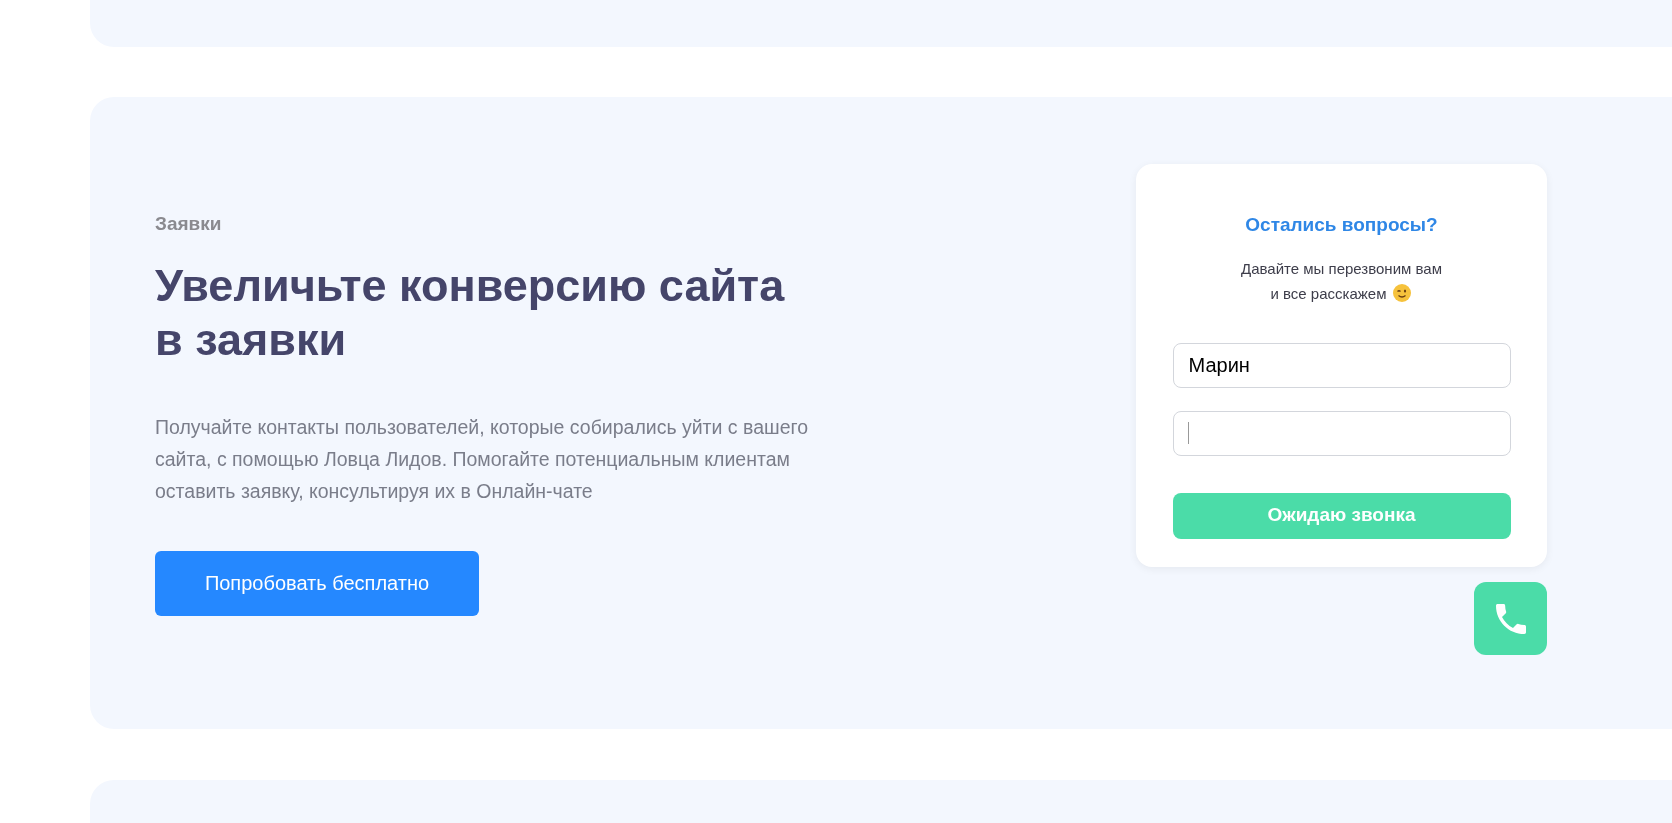 This screenshot has width=1672, height=823. What do you see at coordinates (482, 459) in the screenshot?
I see `section-description: Получайте контакты пользователей, которые собирались уйти с вашего сайта, с помощью Ловца Лидов. Помогайте потенциальным клиентам оставить заявку, консультируя их в Онлайн-чате` at bounding box center [482, 459].